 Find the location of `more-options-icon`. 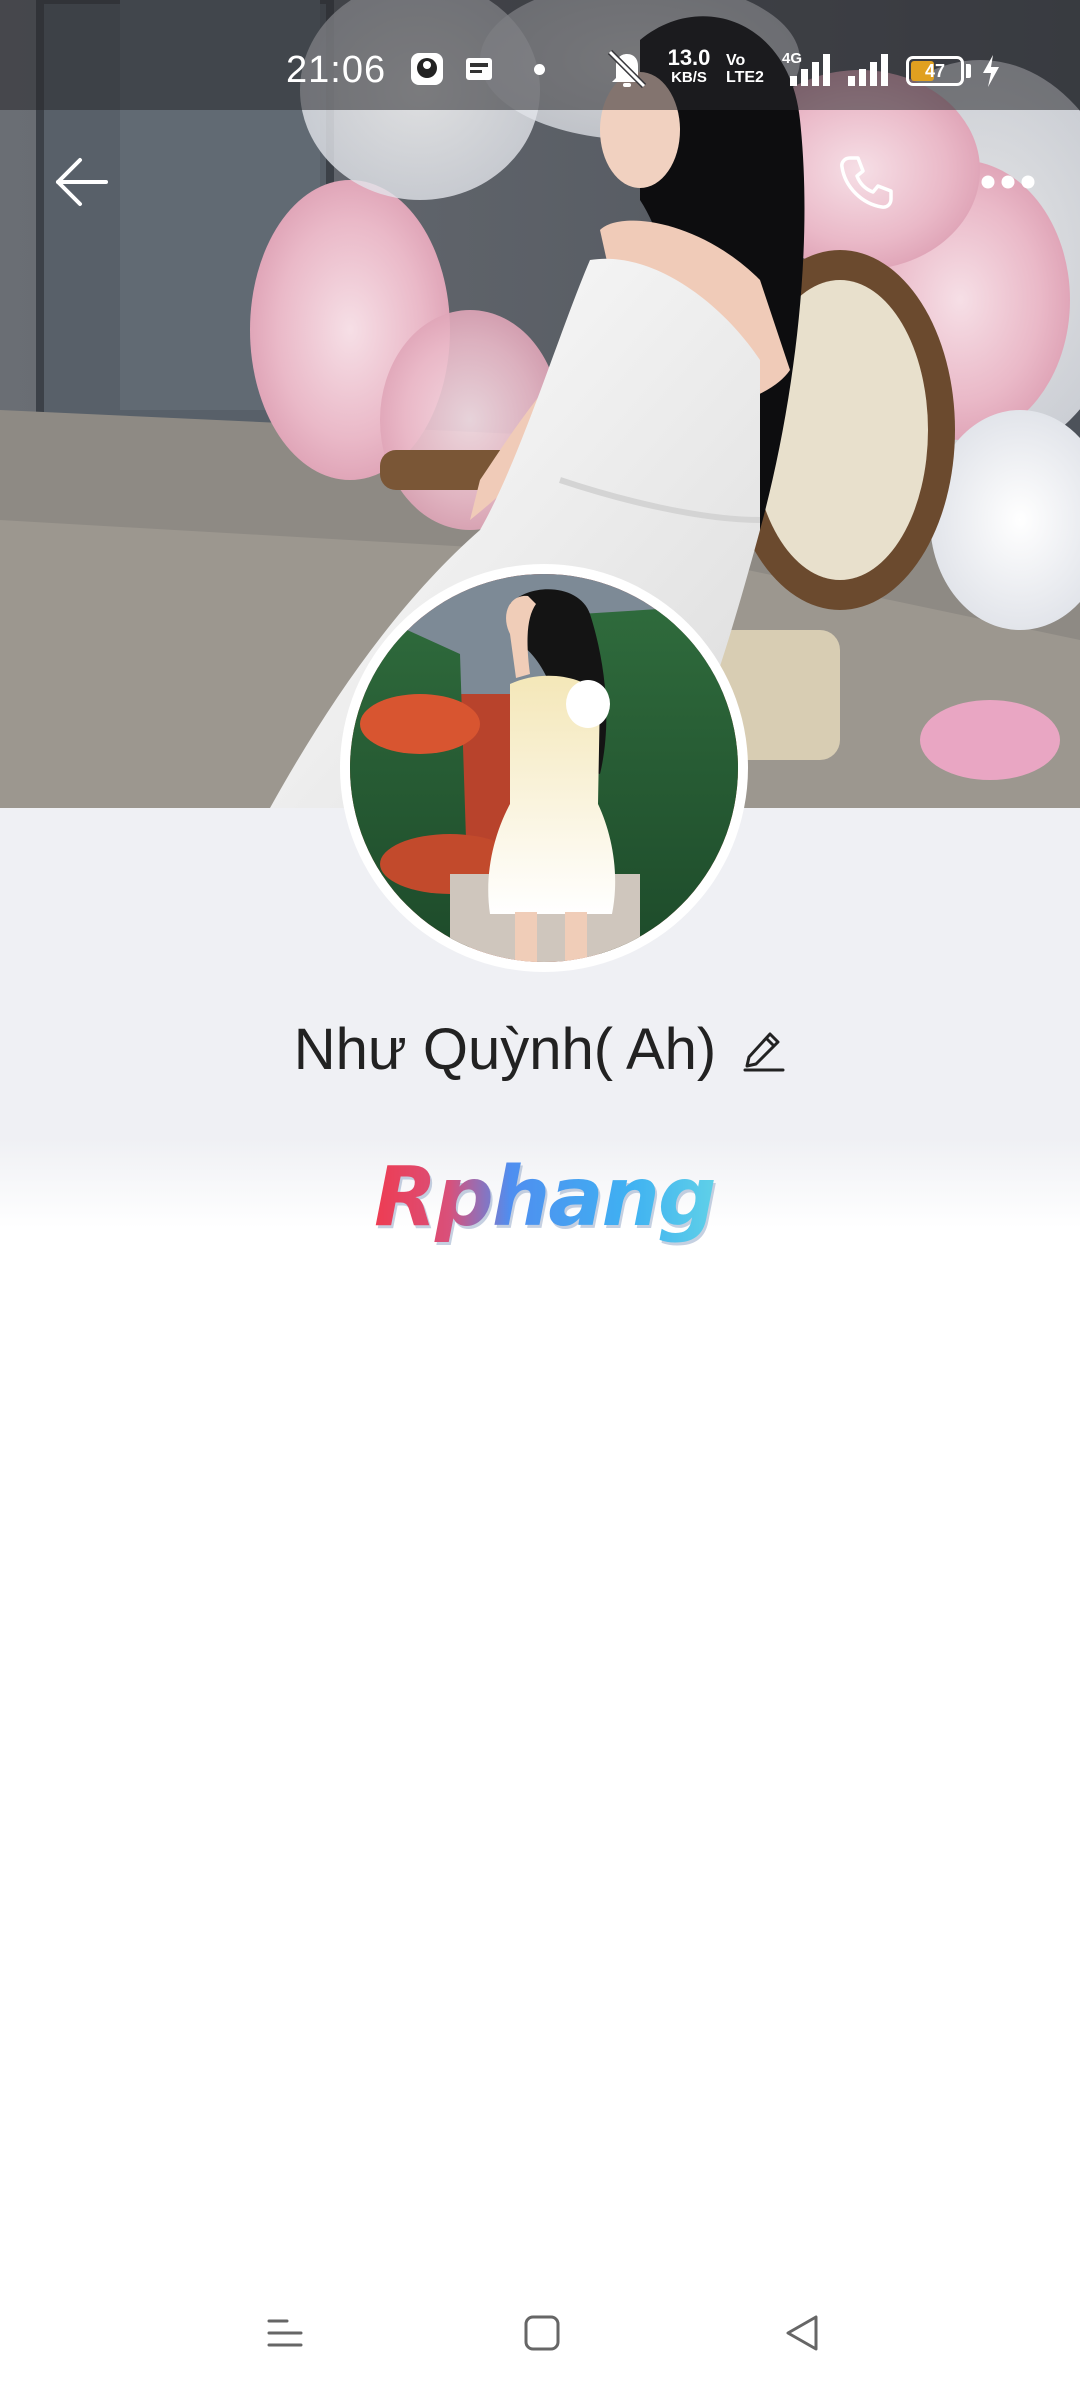

more-options-icon is located at coordinates (1008, 182).